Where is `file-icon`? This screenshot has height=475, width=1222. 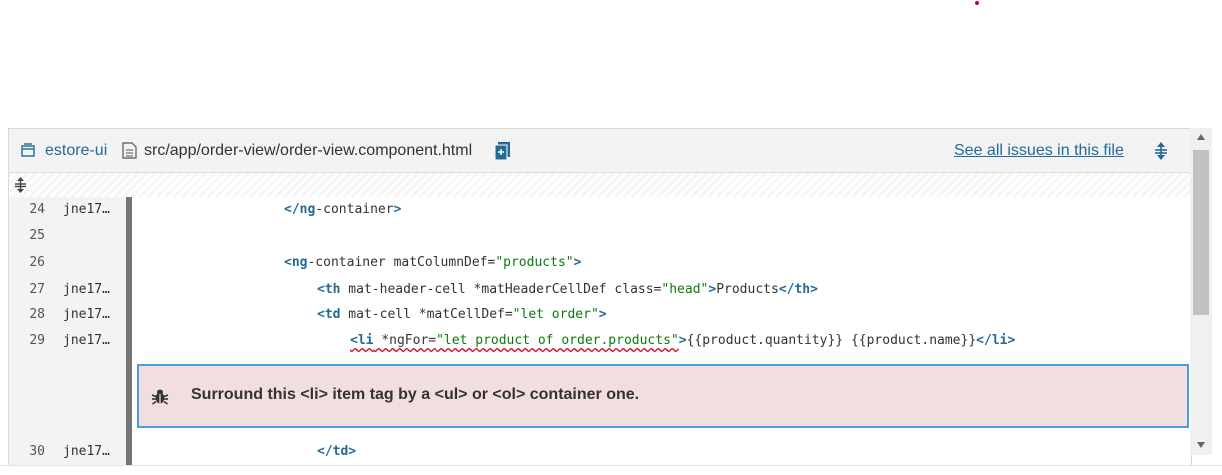 file-icon is located at coordinates (129, 150).